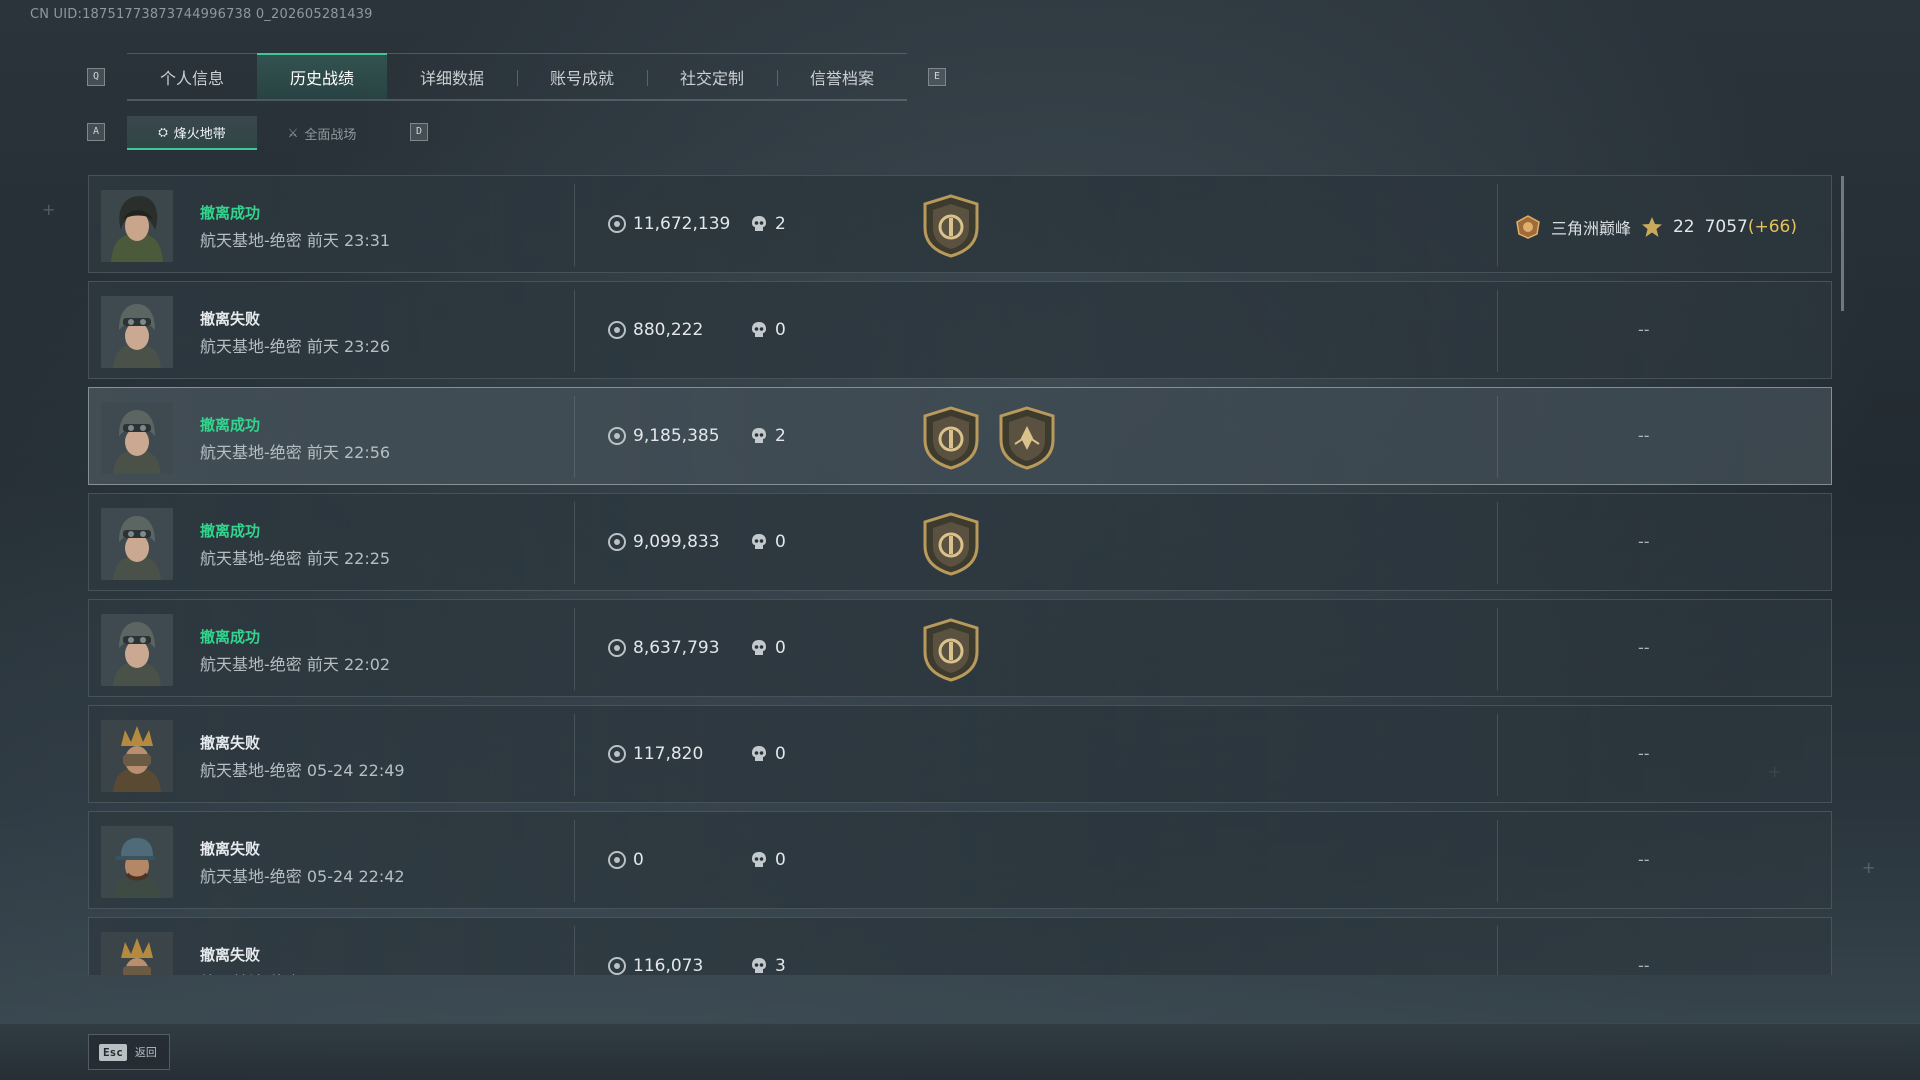 Image resolution: width=1920 pixels, height=1080 pixels. What do you see at coordinates (322, 76) in the screenshot?
I see `tab-match-history: 历史战绩` at bounding box center [322, 76].